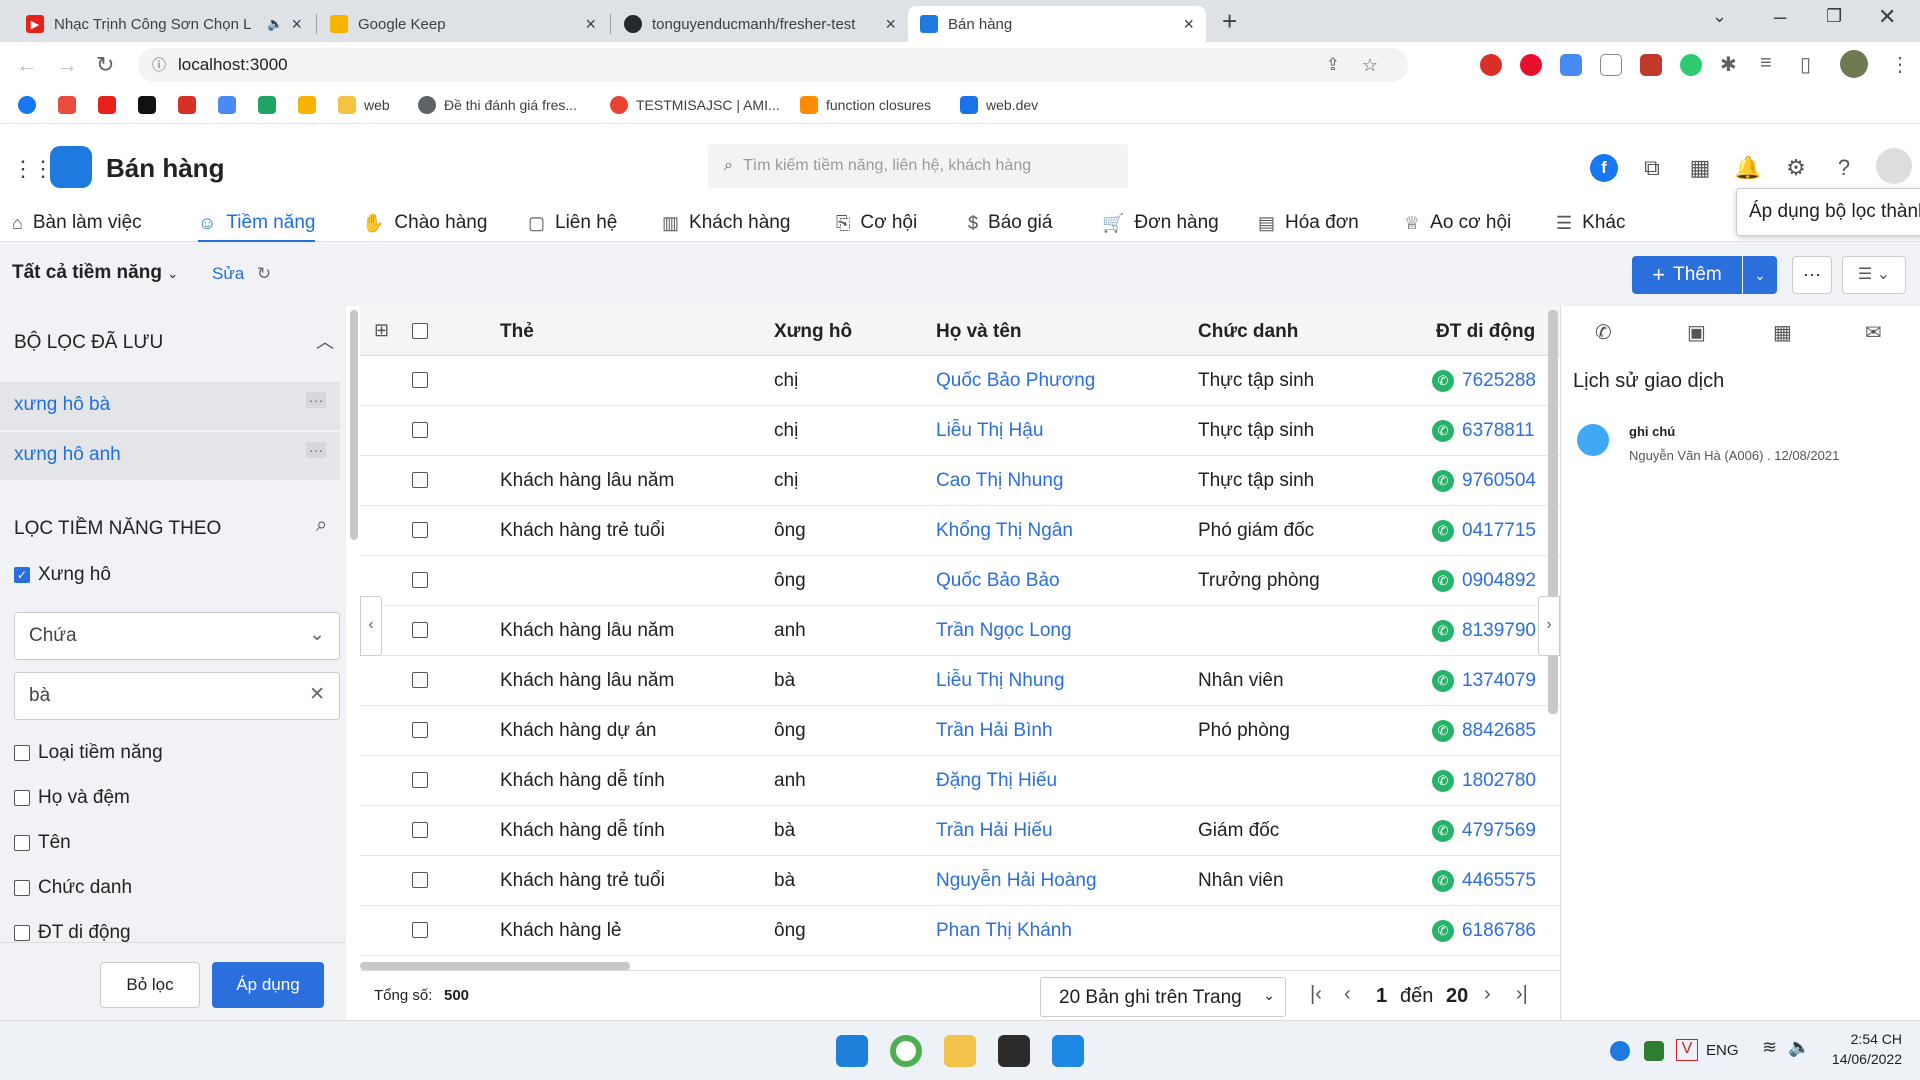 The image size is (1920, 1080). Describe the element at coordinates (1487, 994) in the screenshot. I see `next-page-icon: ›` at that location.